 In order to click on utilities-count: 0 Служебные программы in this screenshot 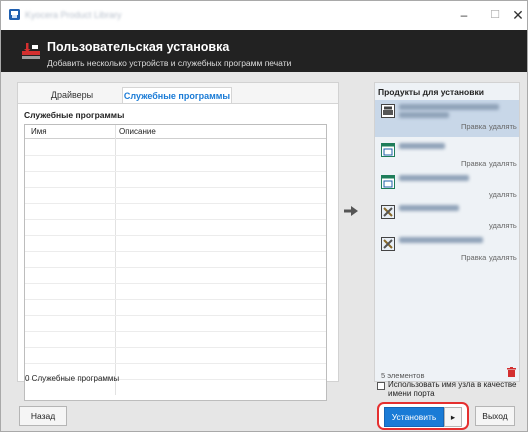, I will do `click(72, 378)`.